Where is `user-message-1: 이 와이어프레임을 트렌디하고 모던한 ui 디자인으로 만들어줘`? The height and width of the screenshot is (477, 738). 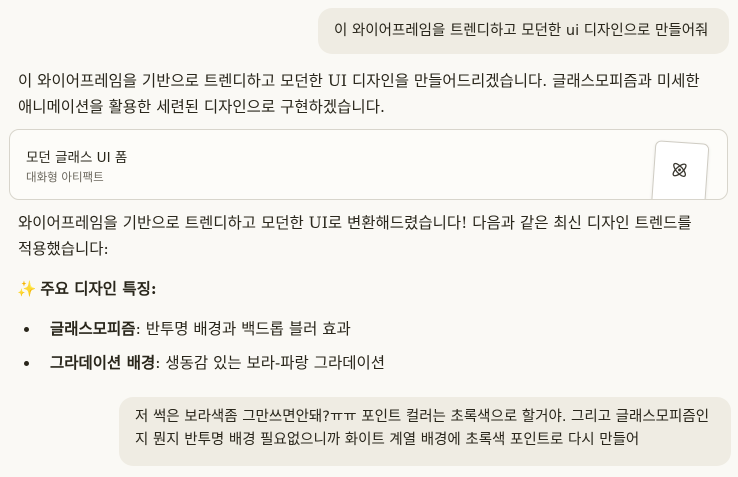
user-message-1: 이 와이어프레임을 트렌디하고 모던한 ui 디자인으로 만들어줘 is located at coordinates (523, 31).